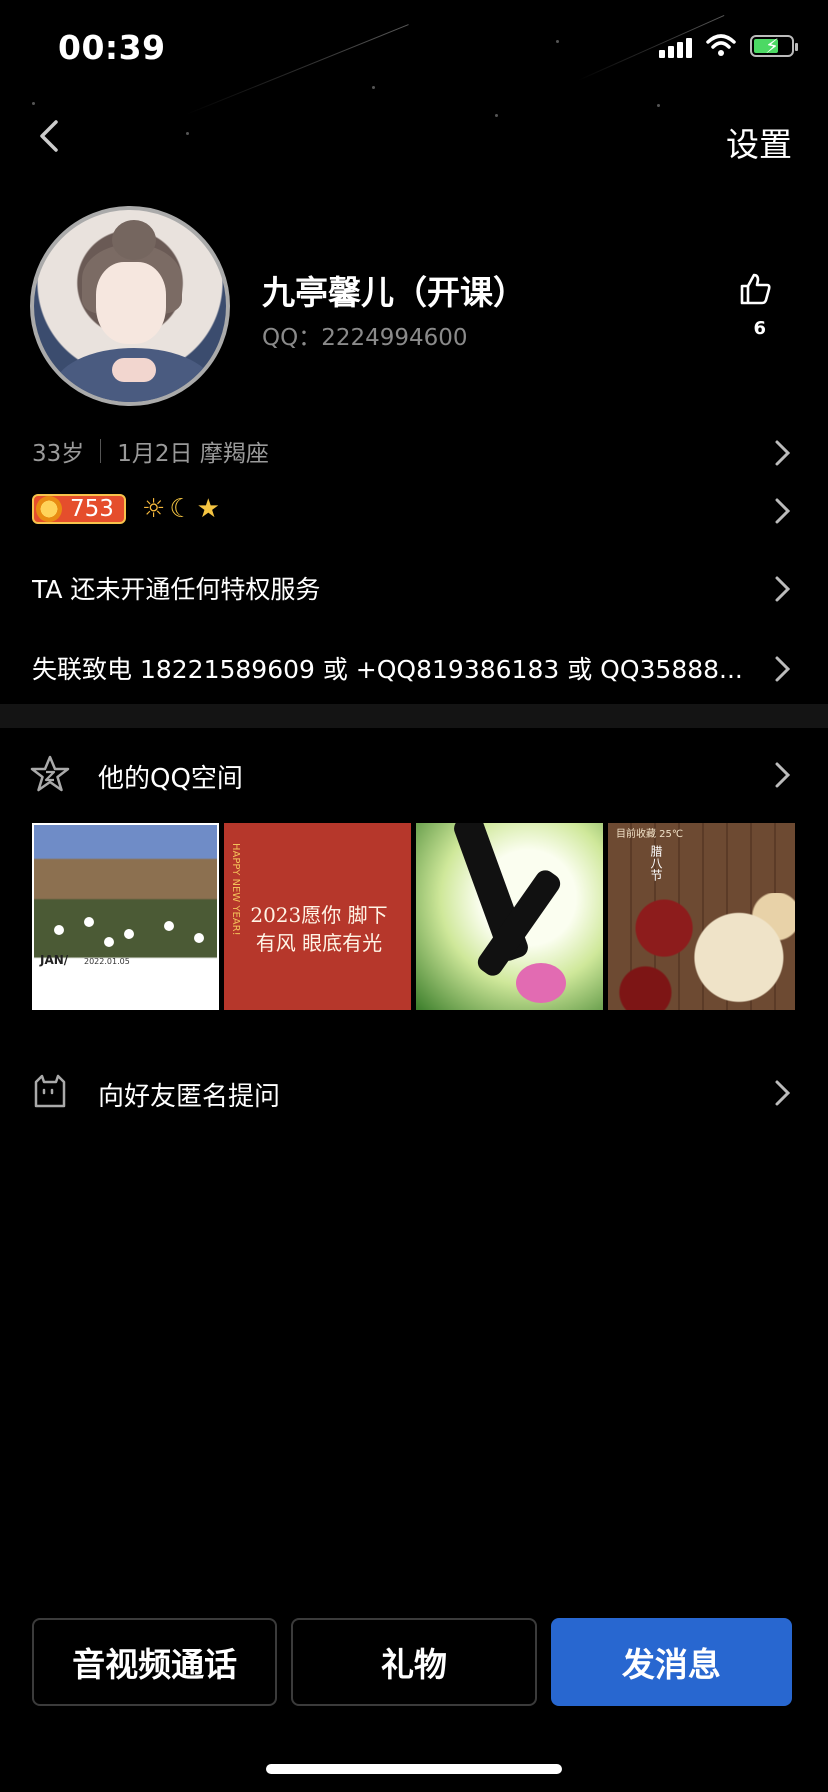 The image size is (828, 1792). What do you see at coordinates (50, 136) in the screenshot?
I see `back-chevron-icon` at bounding box center [50, 136].